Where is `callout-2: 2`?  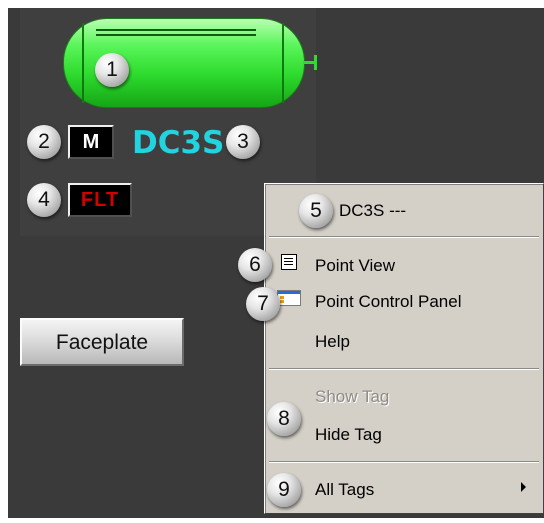 callout-2: 2 is located at coordinates (44, 142).